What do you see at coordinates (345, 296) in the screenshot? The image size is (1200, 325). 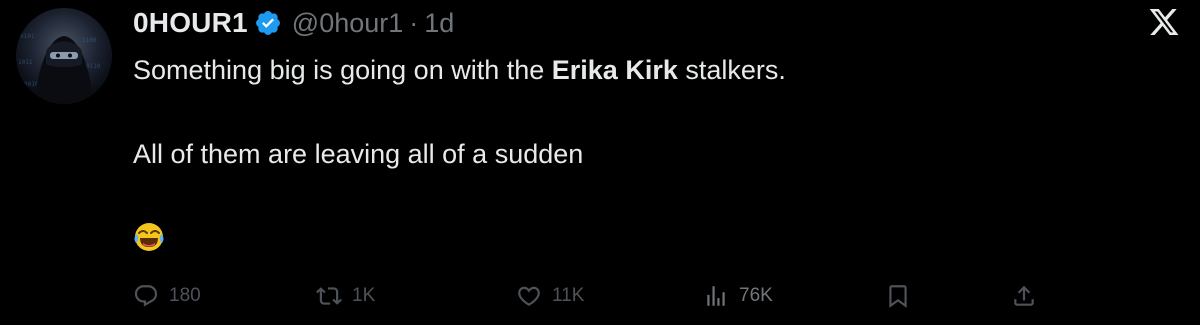 I see `retweet-button: 1K` at bounding box center [345, 296].